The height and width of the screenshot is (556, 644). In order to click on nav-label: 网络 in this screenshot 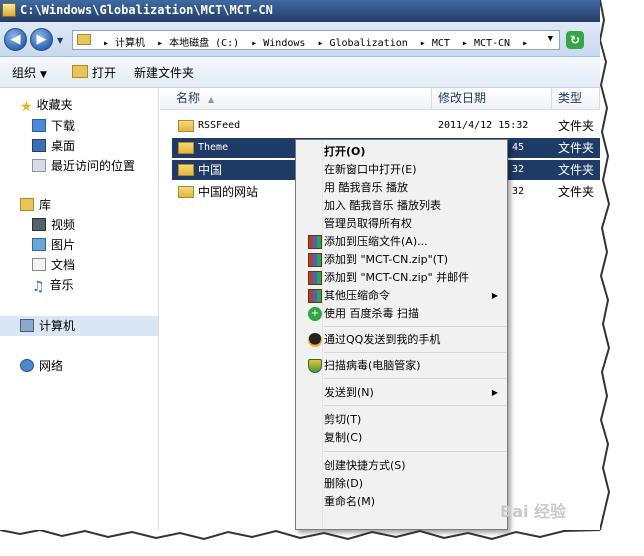, I will do `click(51, 366)`.